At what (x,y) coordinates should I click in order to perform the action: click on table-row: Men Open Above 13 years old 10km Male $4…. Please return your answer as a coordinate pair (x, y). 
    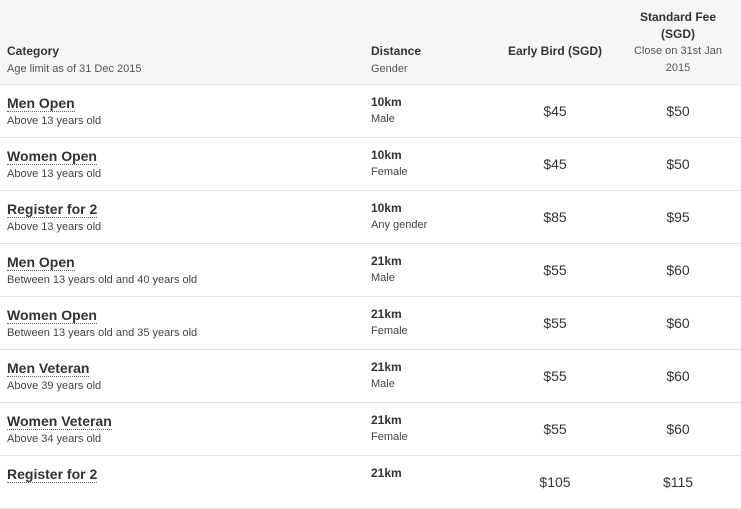
    Looking at the image, I should click on (370, 111).